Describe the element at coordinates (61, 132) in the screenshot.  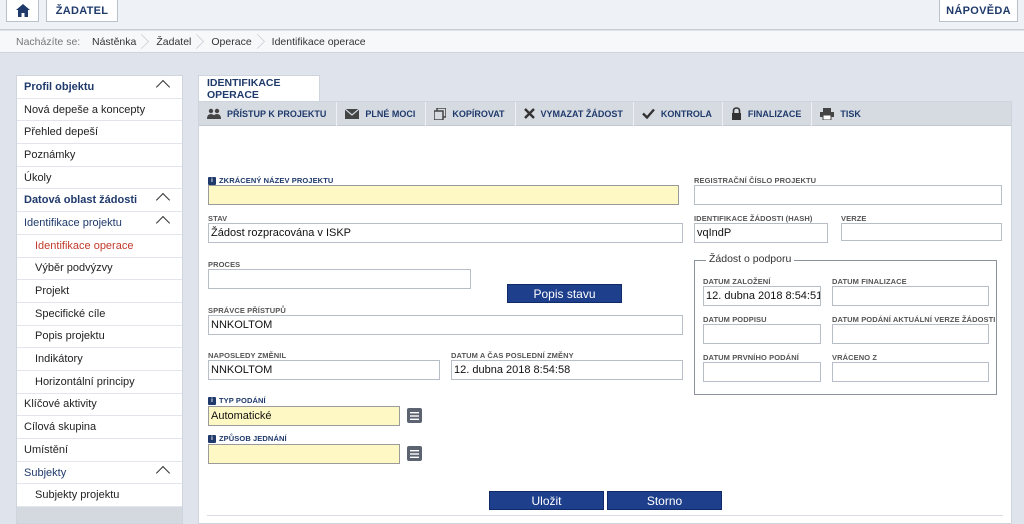
I see `sidebar-item-label: Přehled depeší` at that location.